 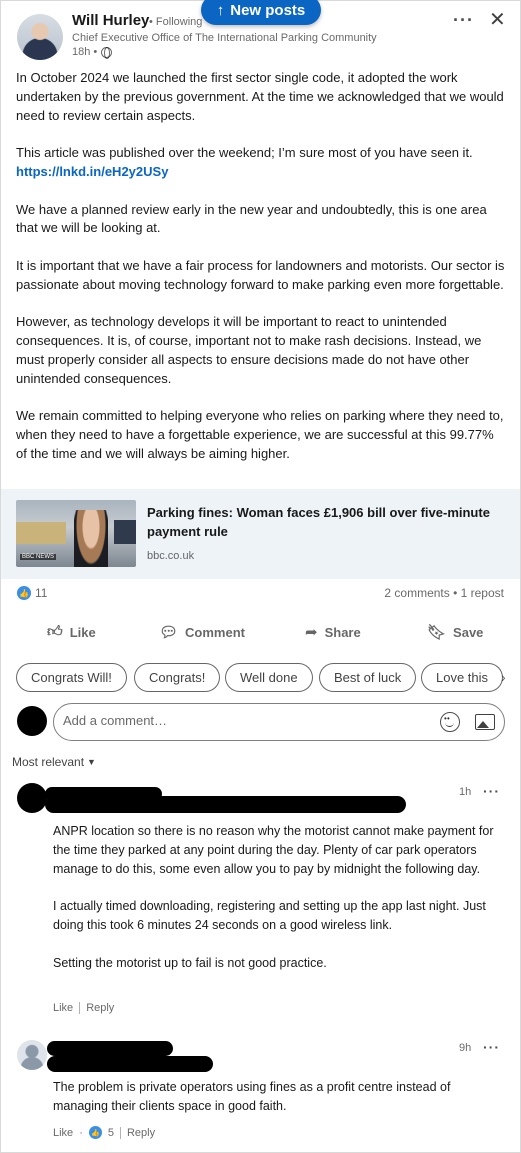 I want to click on save-button: 🔖︎ Save, so click(x=455, y=632).